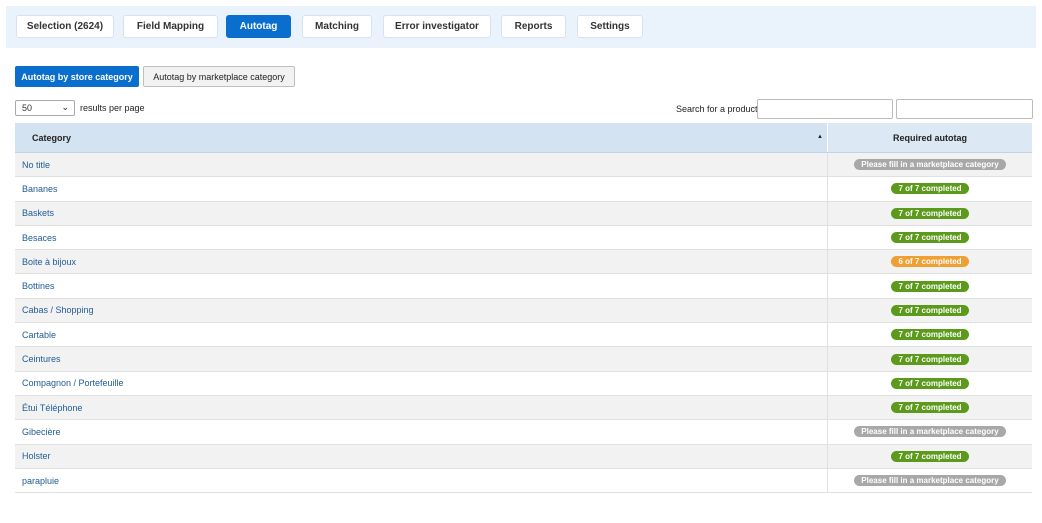  I want to click on table-row: Besaces 7 of 7 completed, so click(523, 238).